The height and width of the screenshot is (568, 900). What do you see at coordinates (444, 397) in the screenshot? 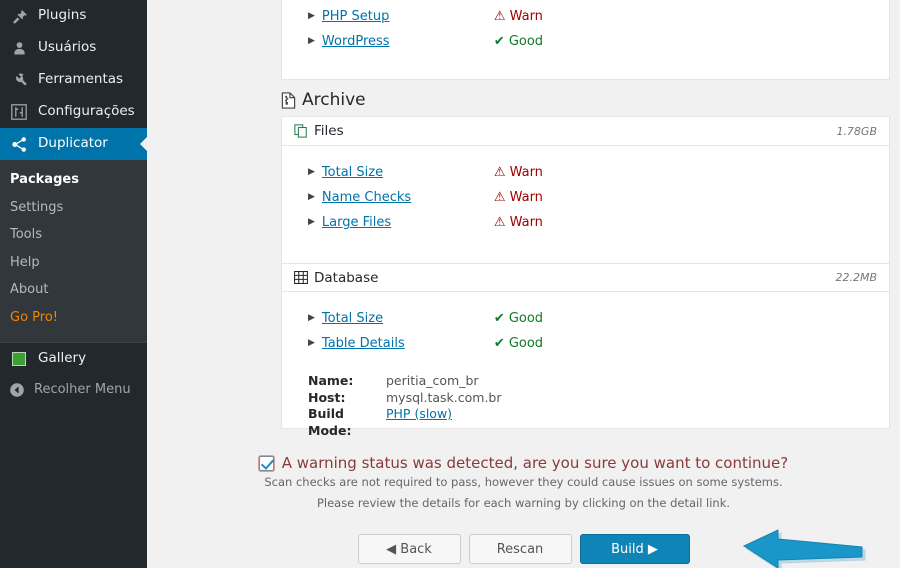
I see `detail-value: mysql.task.com.br` at bounding box center [444, 397].